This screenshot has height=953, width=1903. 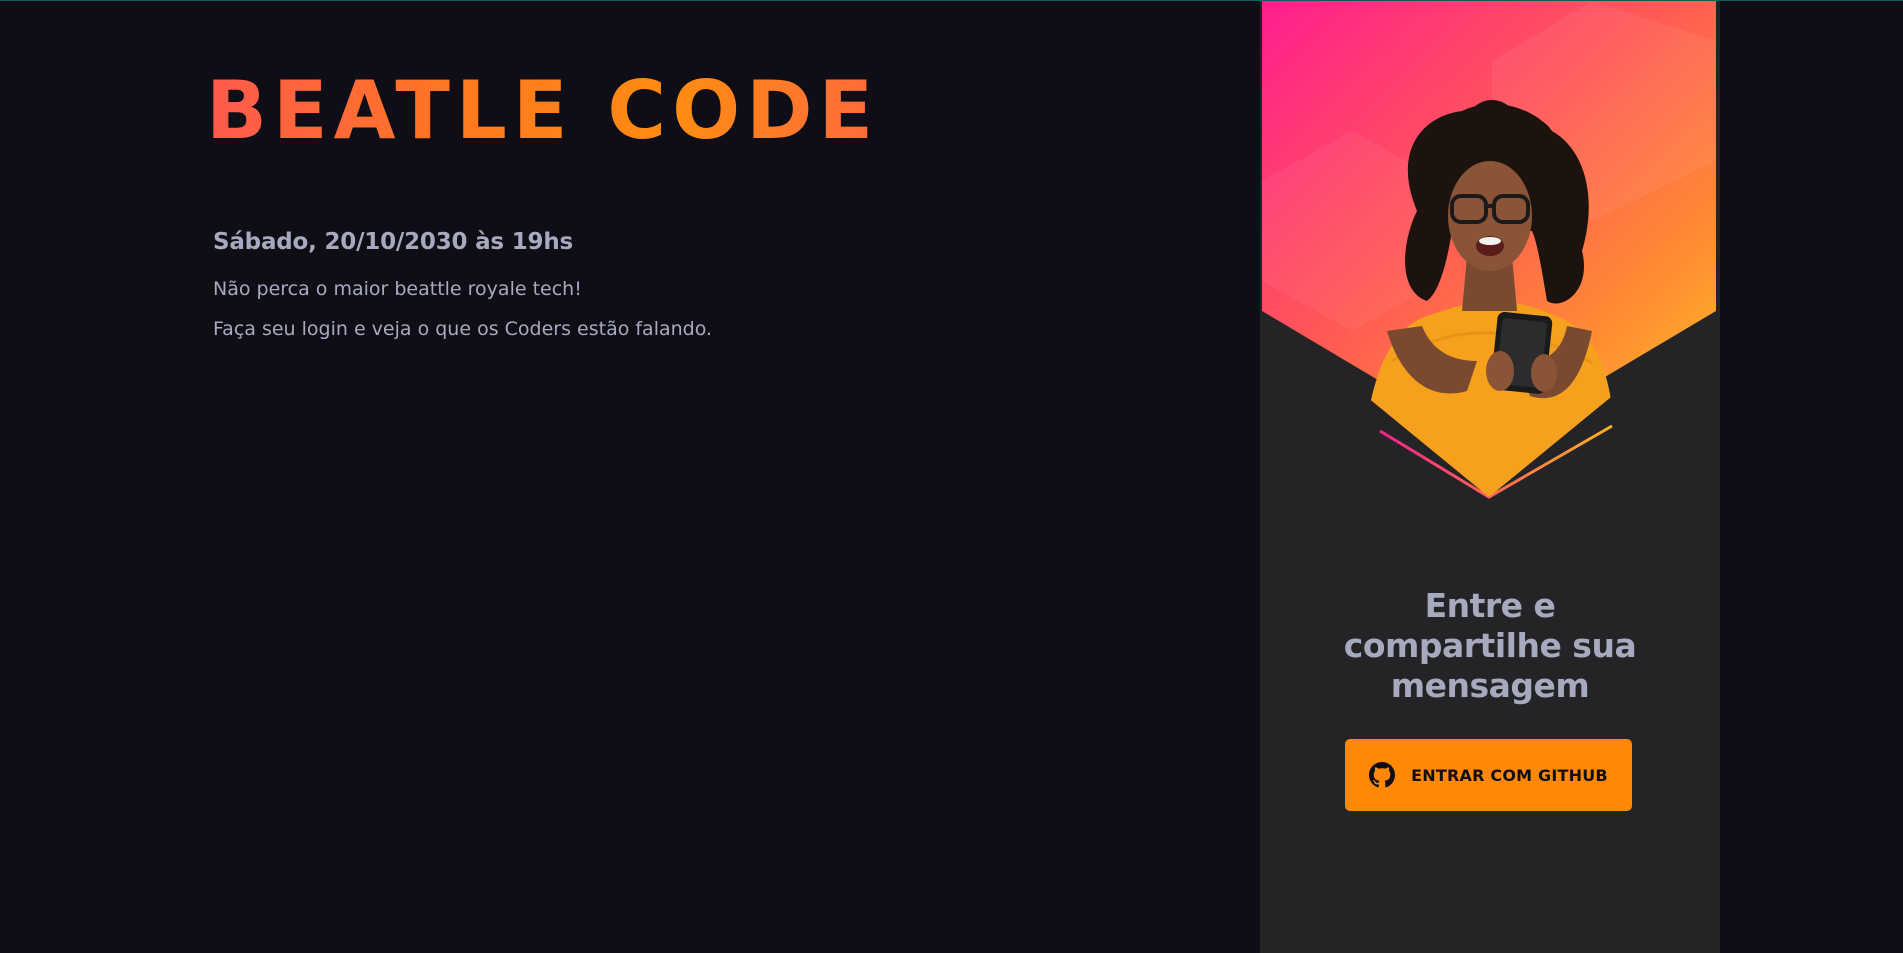 I want to click on woman-with-phone-photo, so click(x=1489, y=250).